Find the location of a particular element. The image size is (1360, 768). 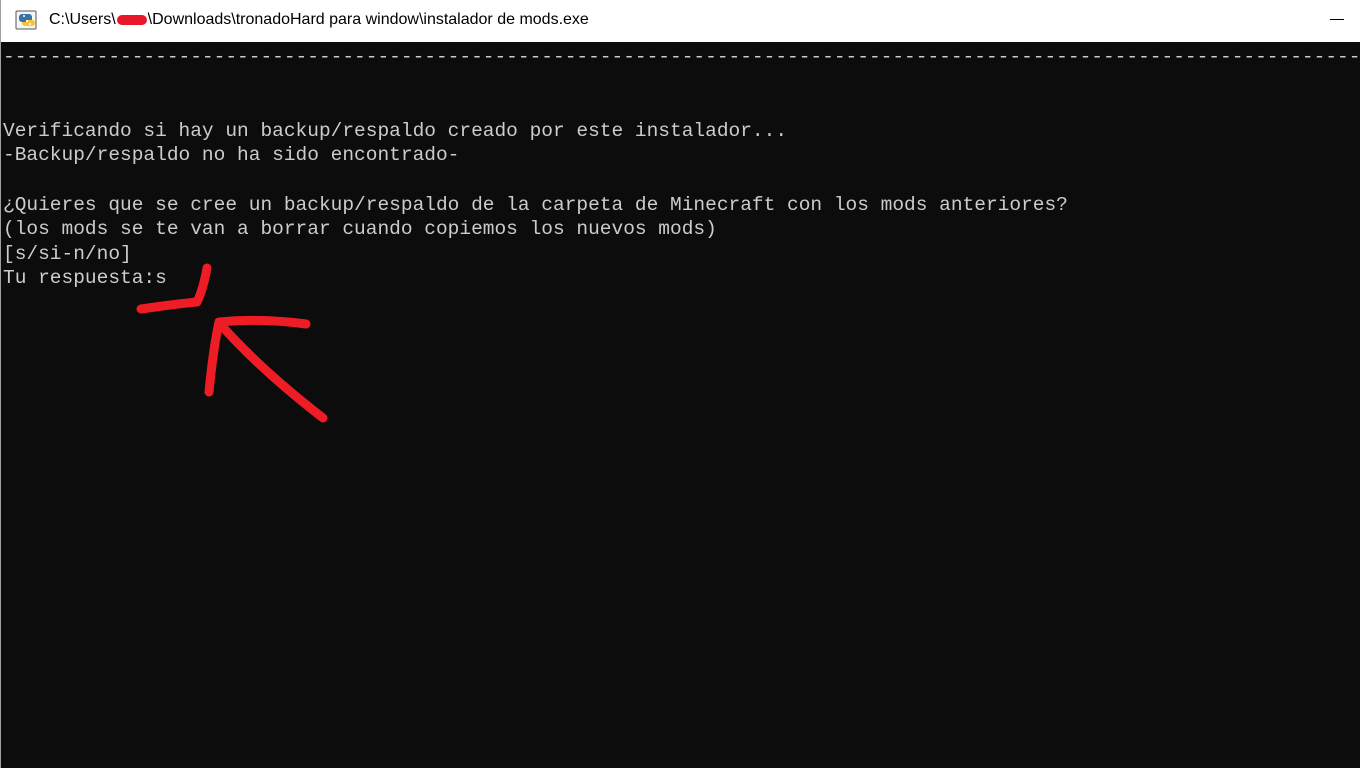

minimize-icon is located at coordinates (1337, 19).